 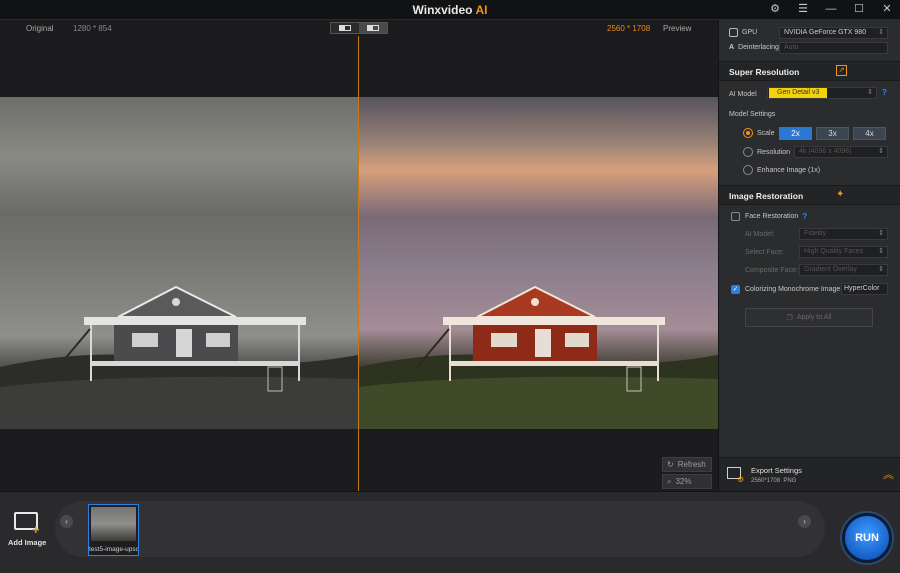 What do you see at coordinates (440, 529) in the screenshot?
I see `thumbnail-strip` at bounding box center [440, 529].